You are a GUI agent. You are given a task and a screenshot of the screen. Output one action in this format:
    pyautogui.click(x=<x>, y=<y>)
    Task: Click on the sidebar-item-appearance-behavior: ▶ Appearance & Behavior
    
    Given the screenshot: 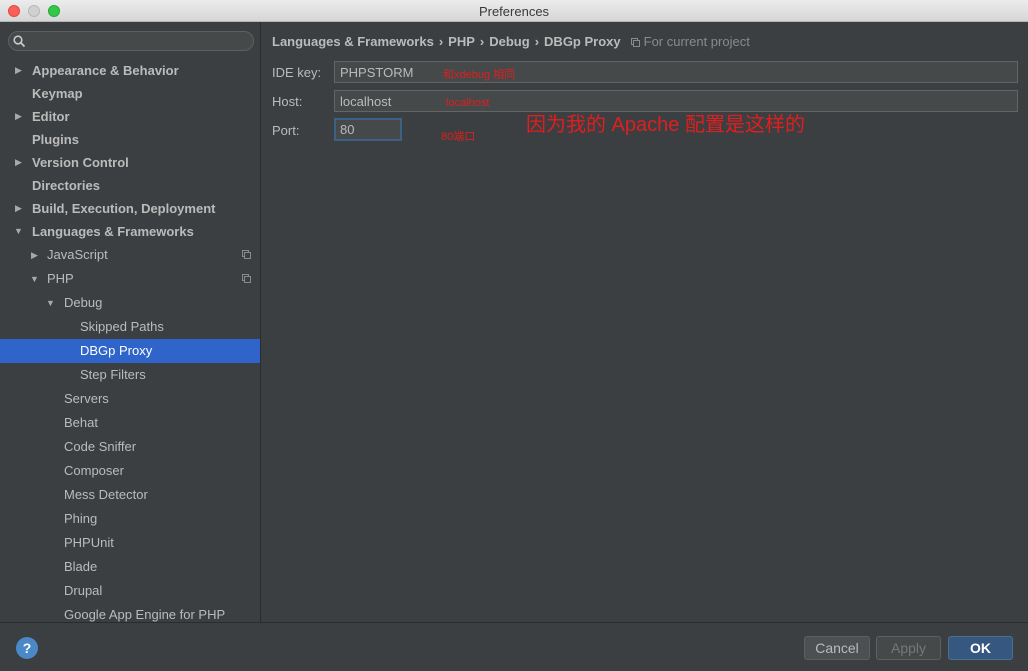 What is the action you would take?
    pyautogui.click(x=130, y=70)
    